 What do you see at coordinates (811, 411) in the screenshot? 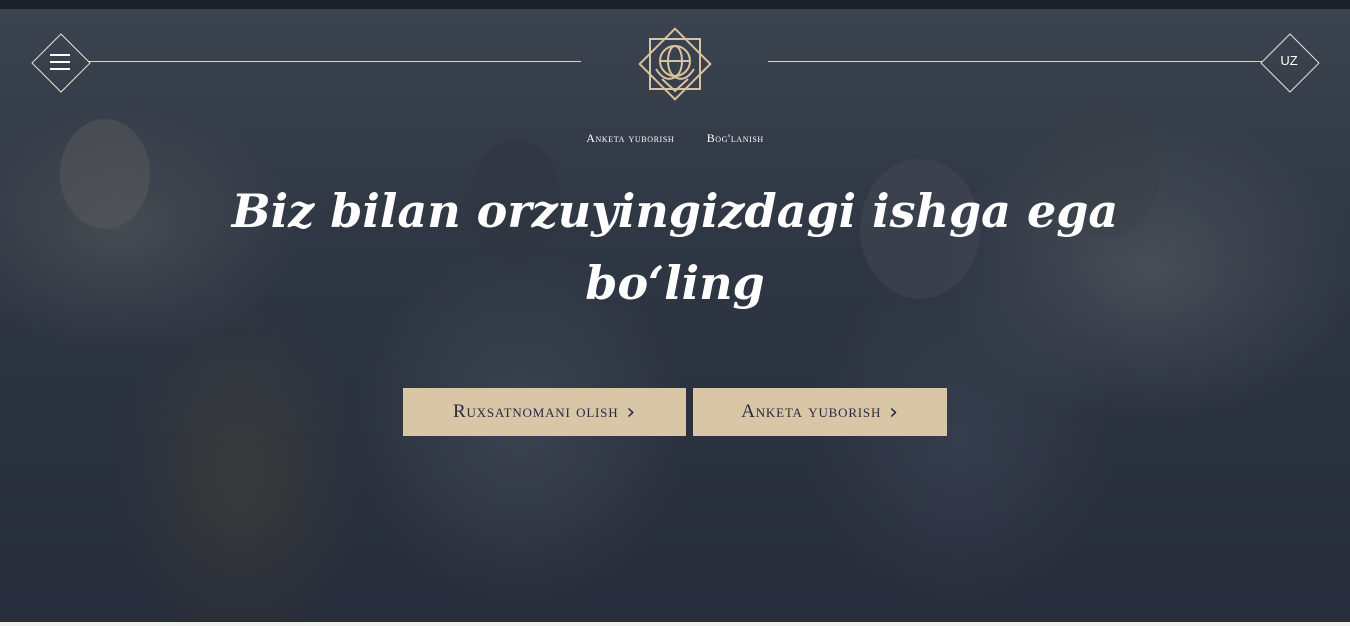
I see `send-application-button-label: Anketa yuborish` at bounding box center [811, 411].